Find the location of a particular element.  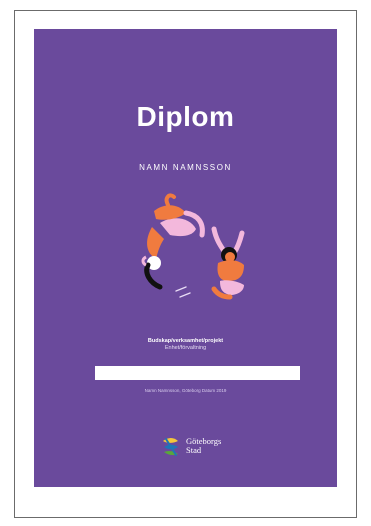

organization-label: Budskap/verksamhet/projekt is located at coordinates (185, 341).